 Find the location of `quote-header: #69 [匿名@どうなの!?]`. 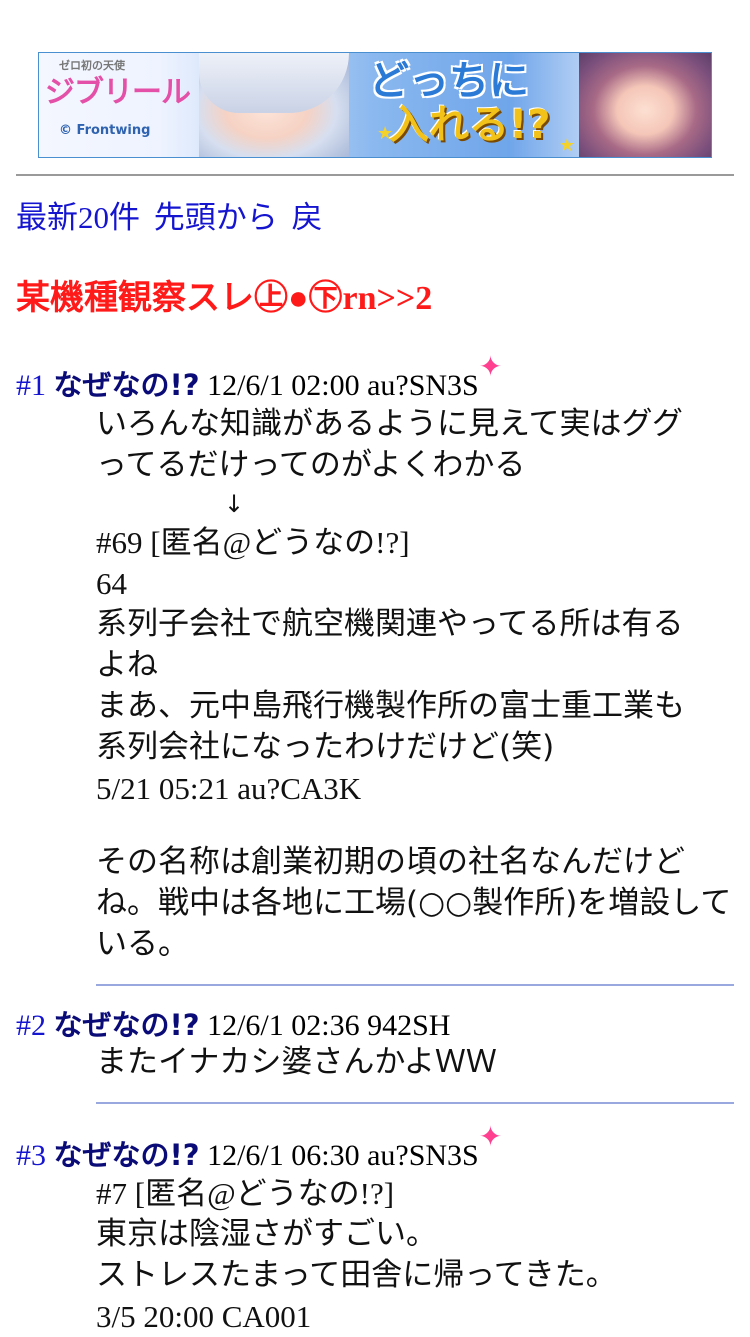

quote-header: #69 [匿名@どうなの!?] is located at coordinates (253, 542).